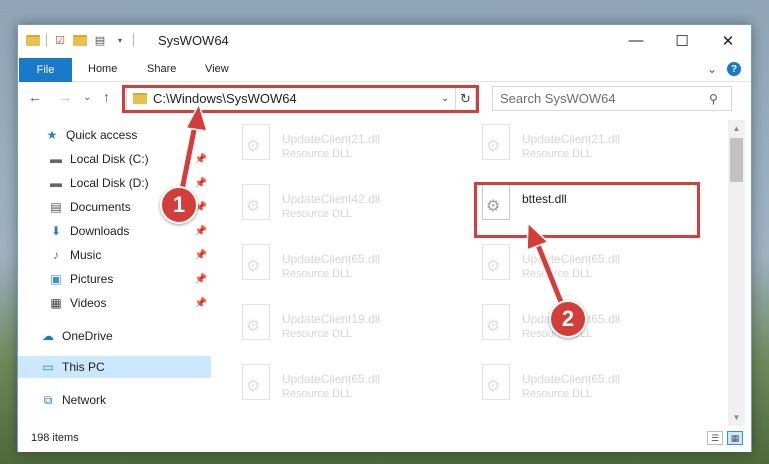 This screenshot has height=464, width=769. What do you see at coordinates (114, 400) in the screenshot?
I see `sidebar-item-network: ⧉ Network` at bounding box center [114, 400].